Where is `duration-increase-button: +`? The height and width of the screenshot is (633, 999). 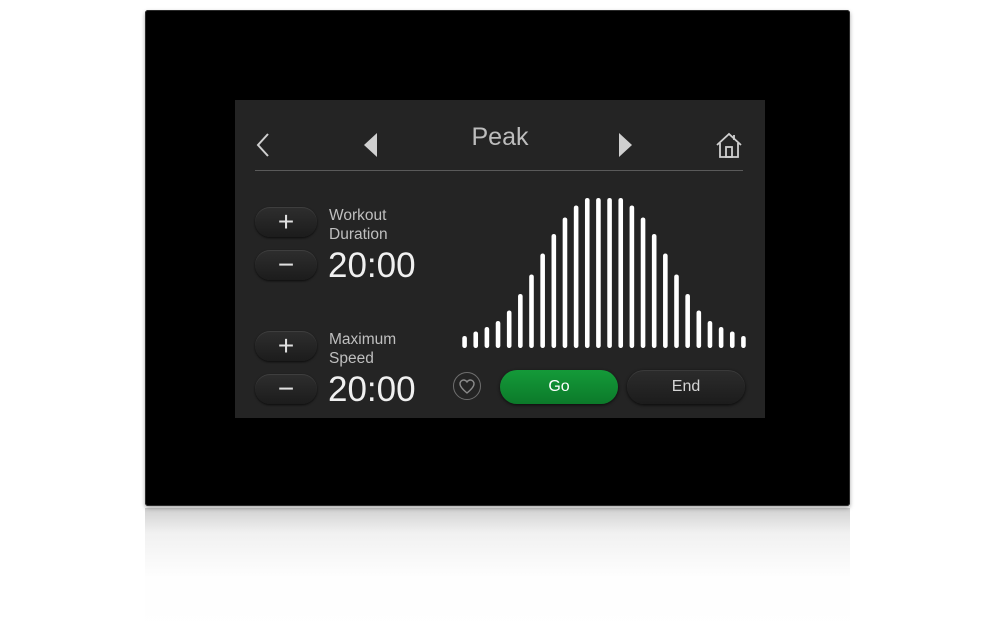
duration-increase-button: + is located at coordinates (286, 222).